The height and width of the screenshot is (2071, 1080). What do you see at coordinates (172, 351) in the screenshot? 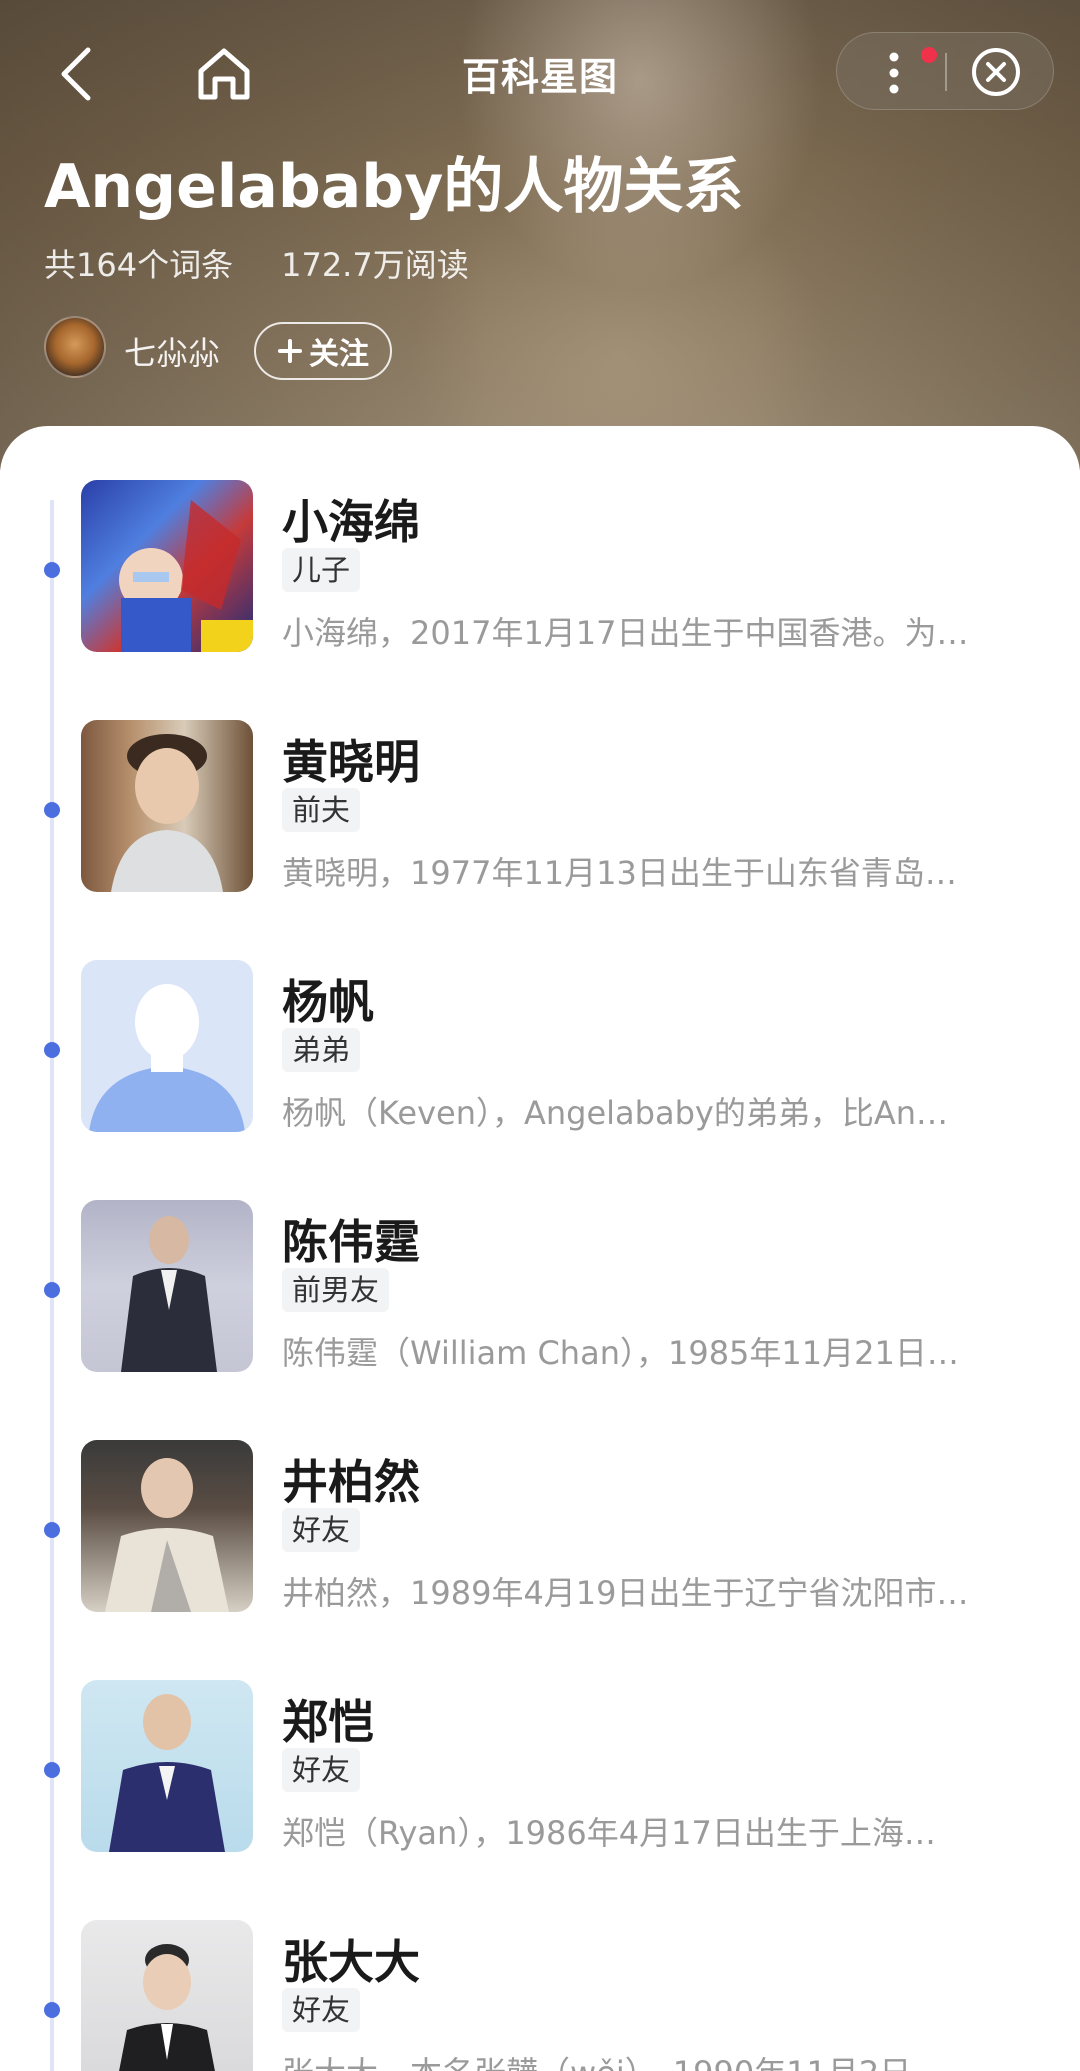
I see `author-name: 七尛尛` at bounding box center [172, 351].